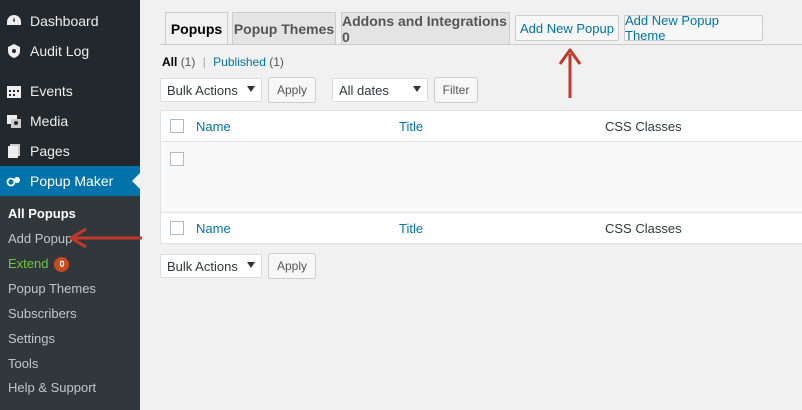  Describe the element at coordinates (177, 159) in the screenshot. I see `row-checkbox` at that location.